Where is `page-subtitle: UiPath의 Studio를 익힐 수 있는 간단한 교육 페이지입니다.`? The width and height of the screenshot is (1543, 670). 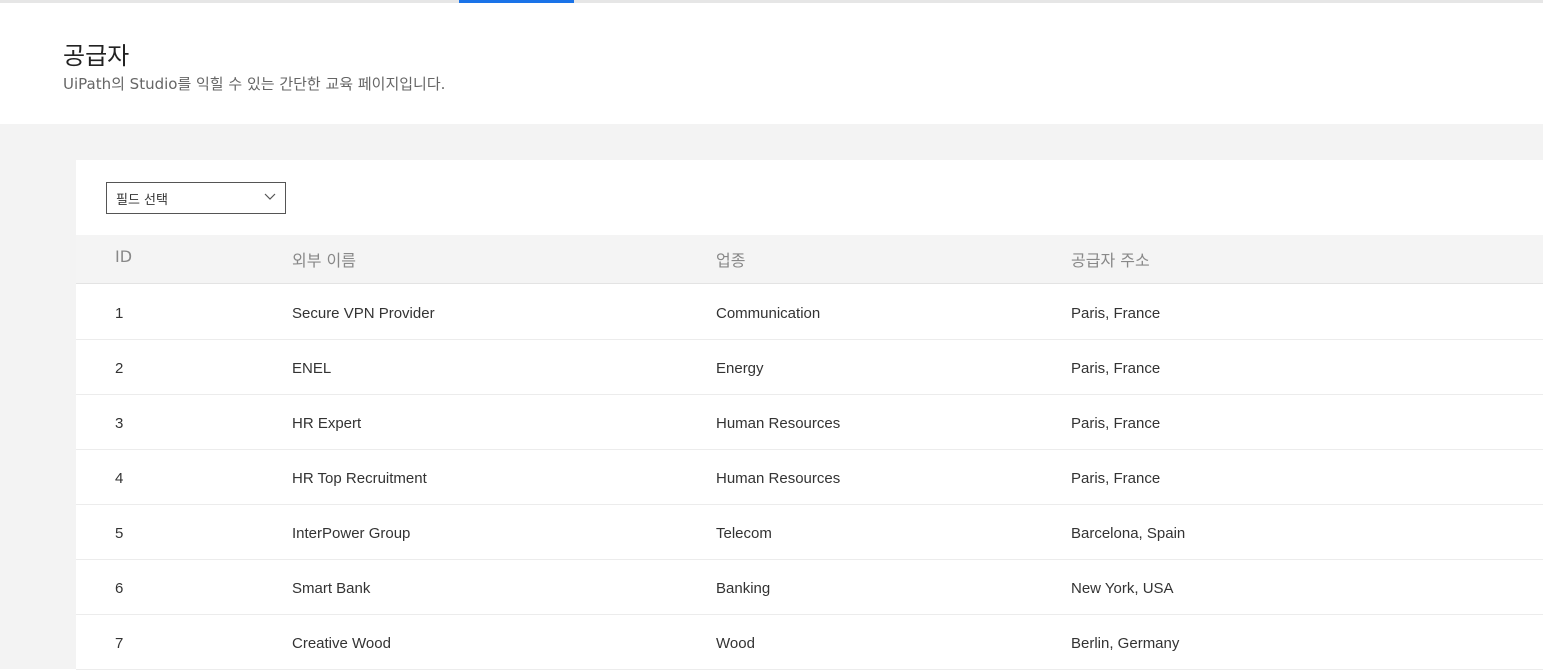
page-subtitle: UiPath의 Studio를 익힐 수 있는 간단한 교육 페이지입니다. is located at coordinates (254, 84).